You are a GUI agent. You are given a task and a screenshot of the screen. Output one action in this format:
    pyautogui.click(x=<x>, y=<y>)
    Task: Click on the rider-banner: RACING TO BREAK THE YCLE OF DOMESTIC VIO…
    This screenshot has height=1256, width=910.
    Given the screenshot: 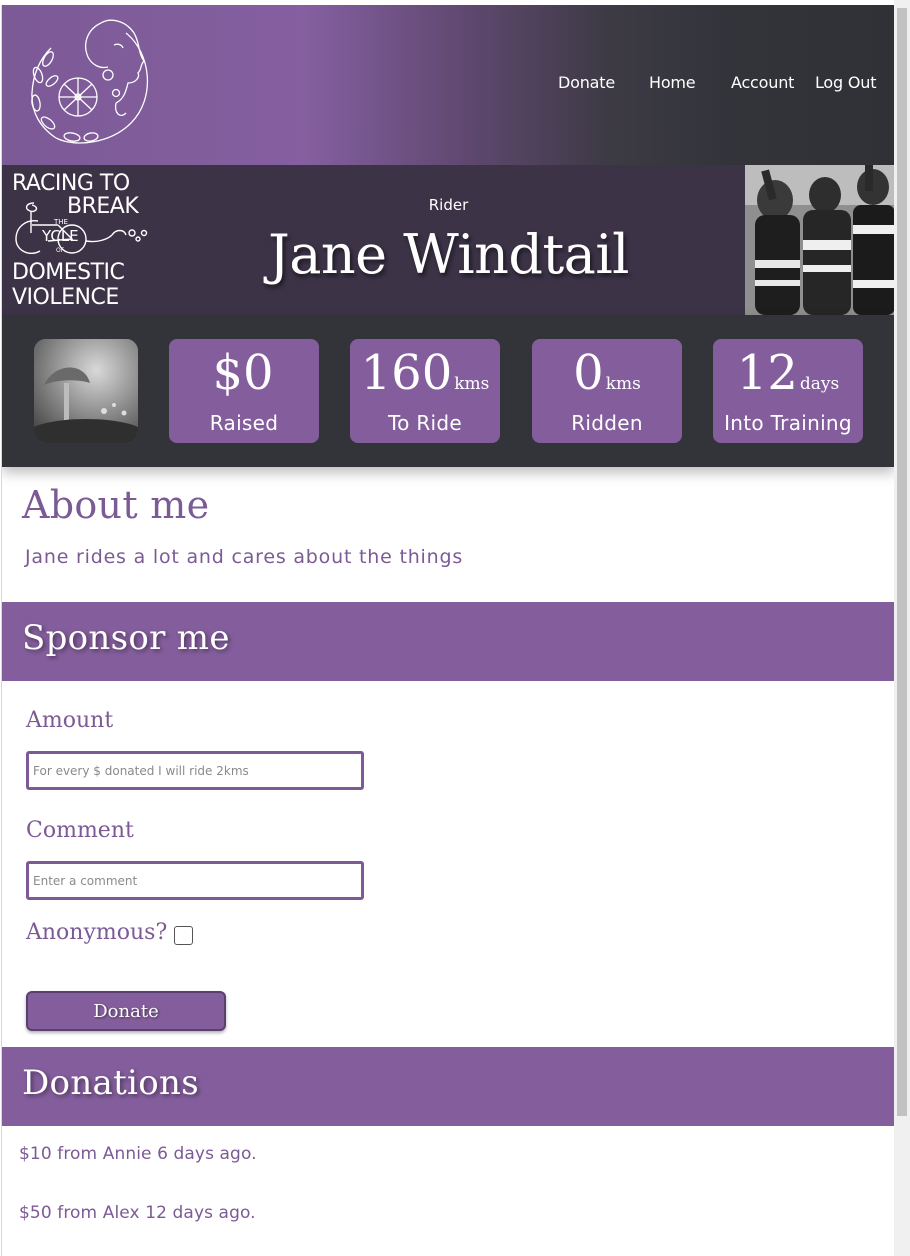 What is the action you would take?
    pyautogui.click(x=448, y=240)
    